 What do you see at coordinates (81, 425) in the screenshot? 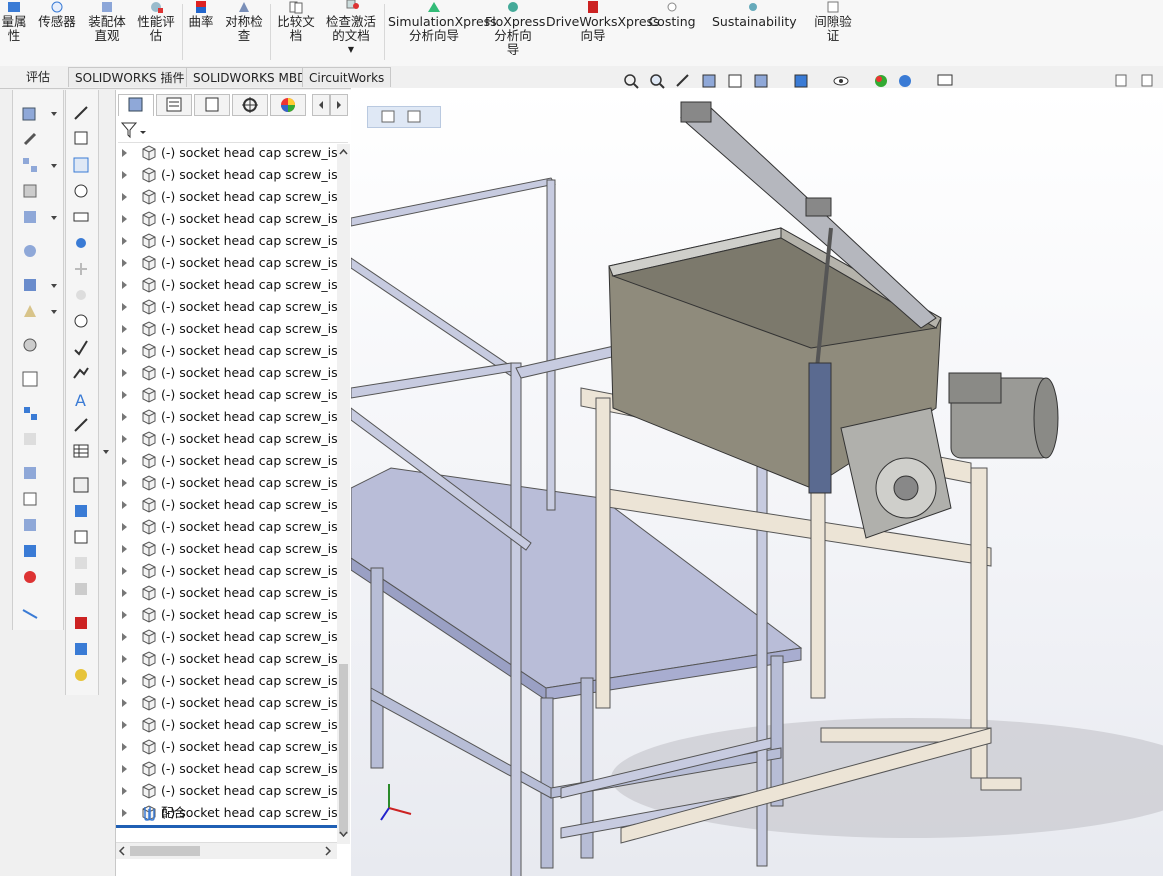
I see `cosmetic-thread-icon` at bounding box center [81, 425].